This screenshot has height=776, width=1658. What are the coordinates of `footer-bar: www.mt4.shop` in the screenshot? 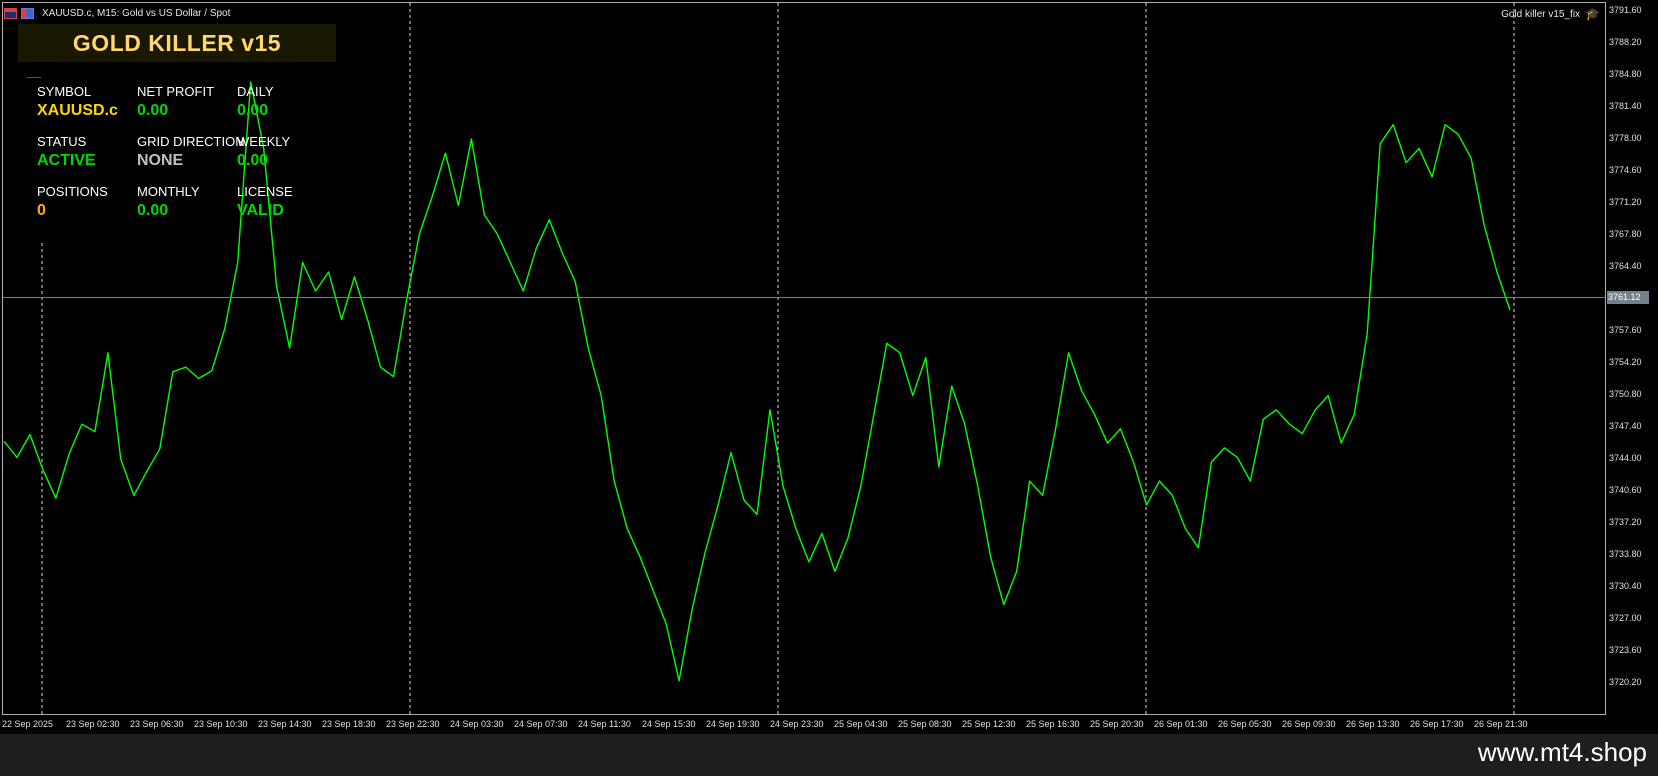 It's located at (829, 755).